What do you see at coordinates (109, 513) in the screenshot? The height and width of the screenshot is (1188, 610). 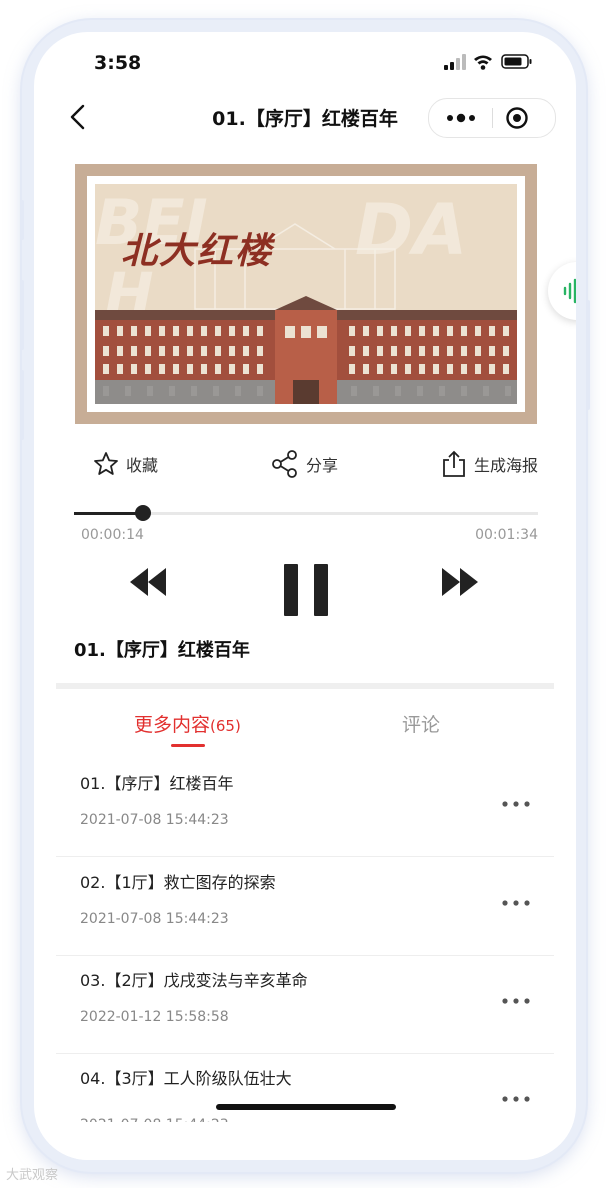 I see `progress-fill` at bounding box center [109, 513].